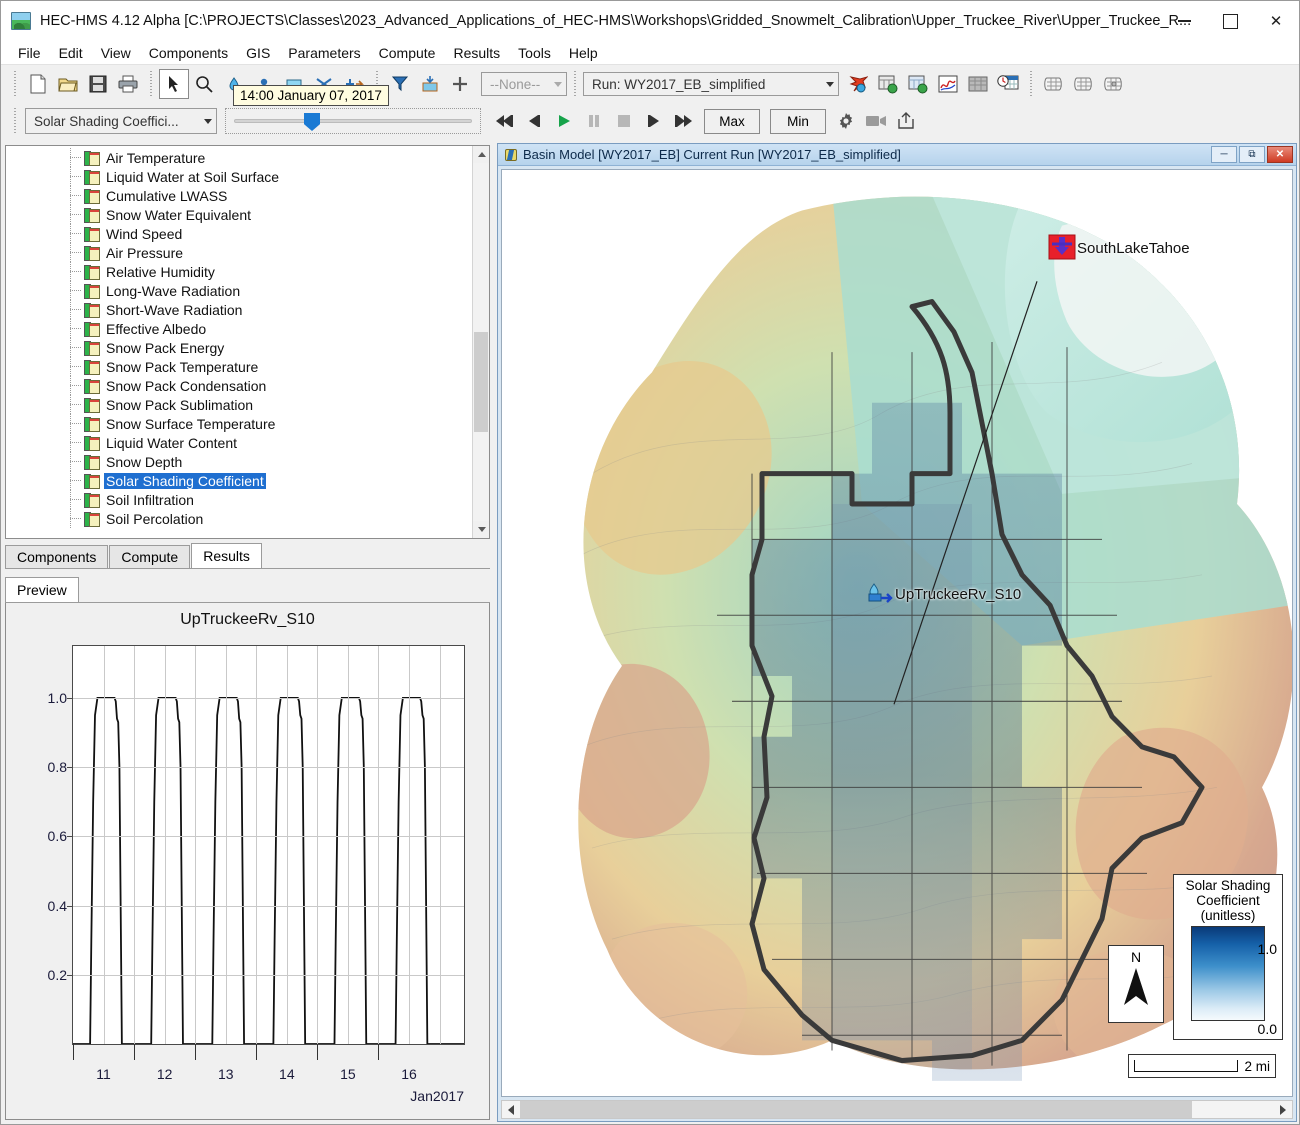  What do you see at coordinates (287, 1074) in the screenshot?
I see `chart-x-tick-label: 14` at bounding box center [287, 1074].